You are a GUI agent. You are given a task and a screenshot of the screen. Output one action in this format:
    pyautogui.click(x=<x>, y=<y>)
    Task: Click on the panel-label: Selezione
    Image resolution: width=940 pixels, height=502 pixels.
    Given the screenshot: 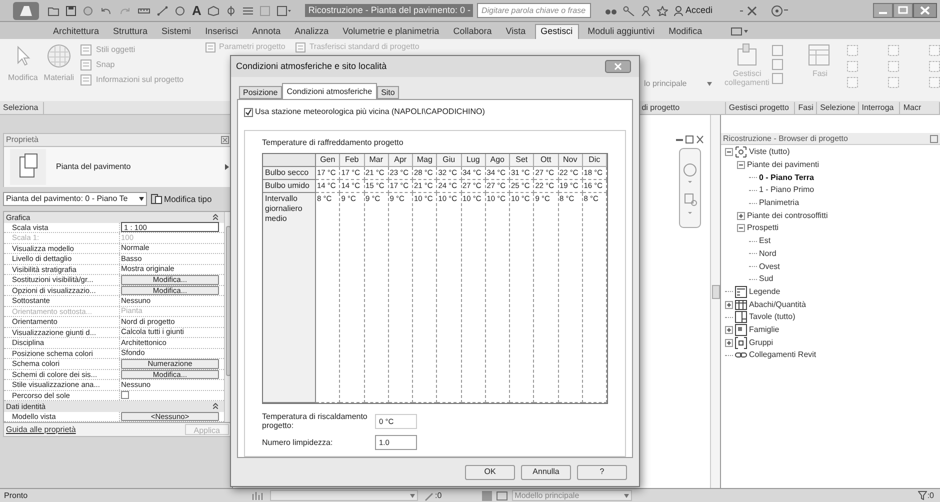 What is the action you would take?
    pyautogui.click(x=838, y=108)
    